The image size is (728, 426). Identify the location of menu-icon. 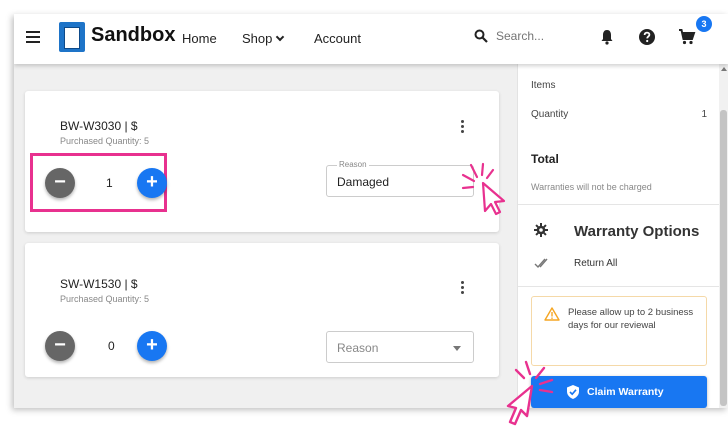
(33, 37).